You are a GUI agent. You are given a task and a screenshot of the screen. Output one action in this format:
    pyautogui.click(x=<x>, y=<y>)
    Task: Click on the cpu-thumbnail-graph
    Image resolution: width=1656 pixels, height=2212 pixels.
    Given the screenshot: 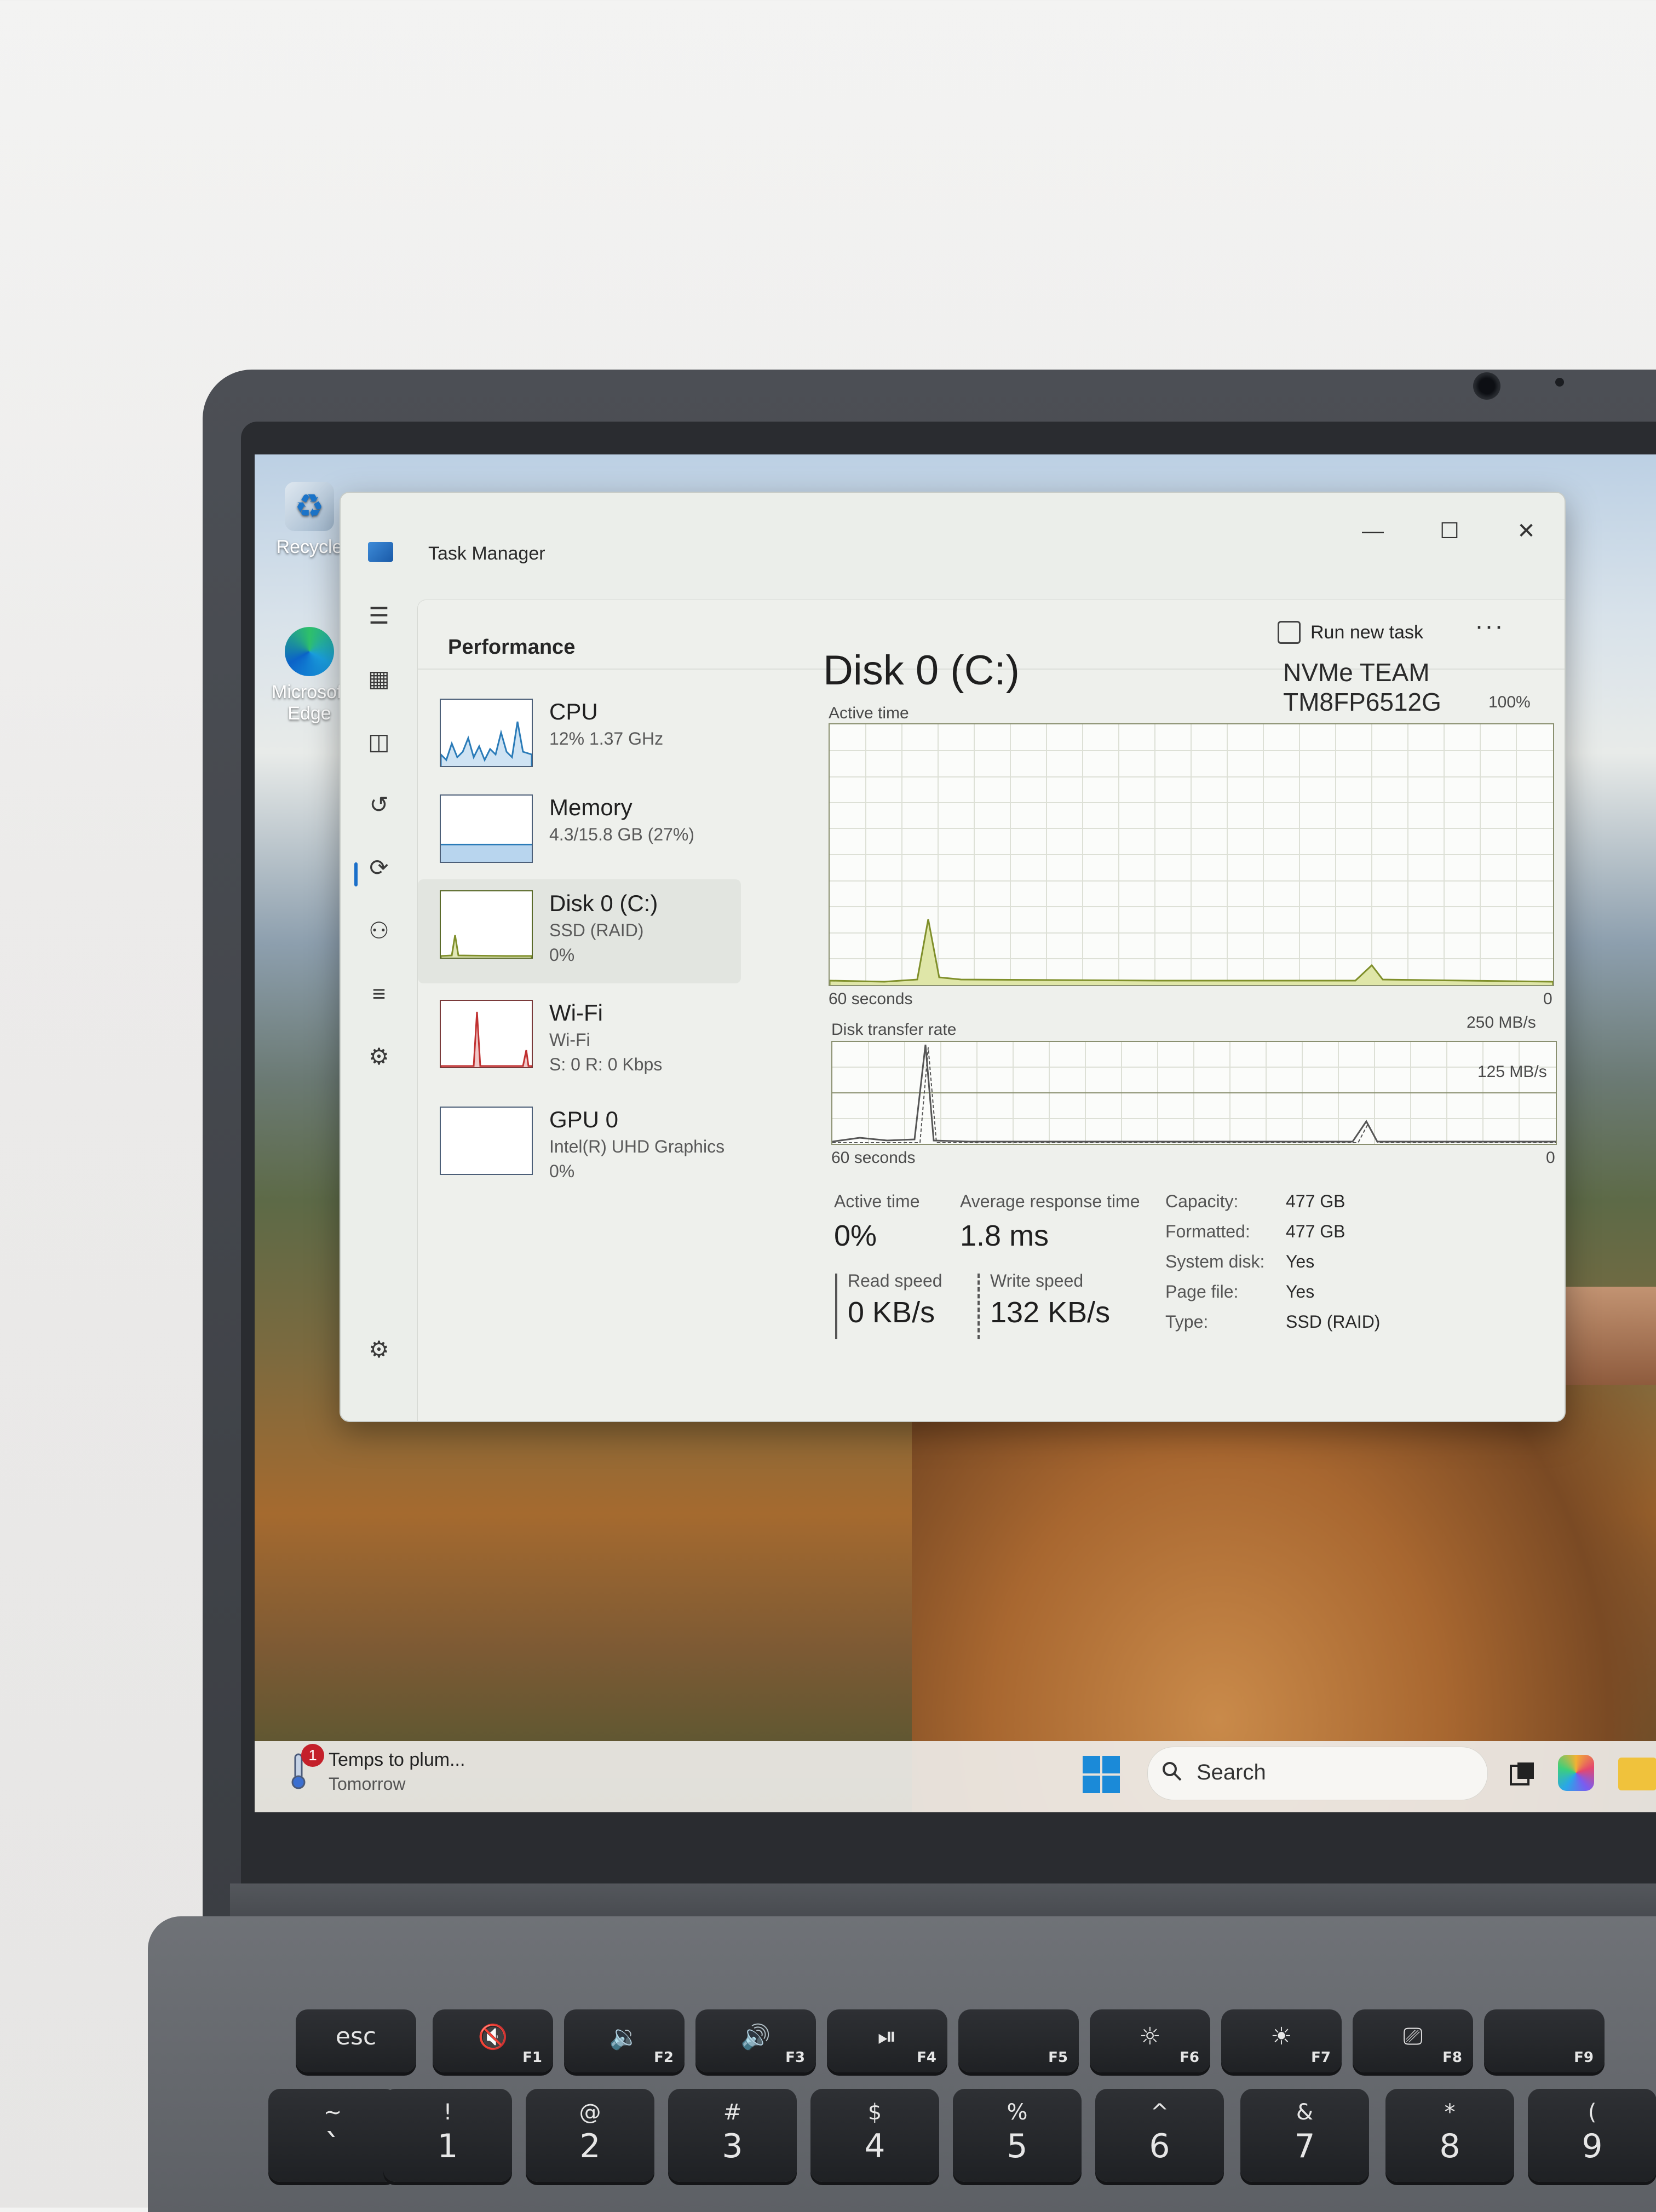 What is the action you would take?
    pyautogui.click(x=486, y=733)
    